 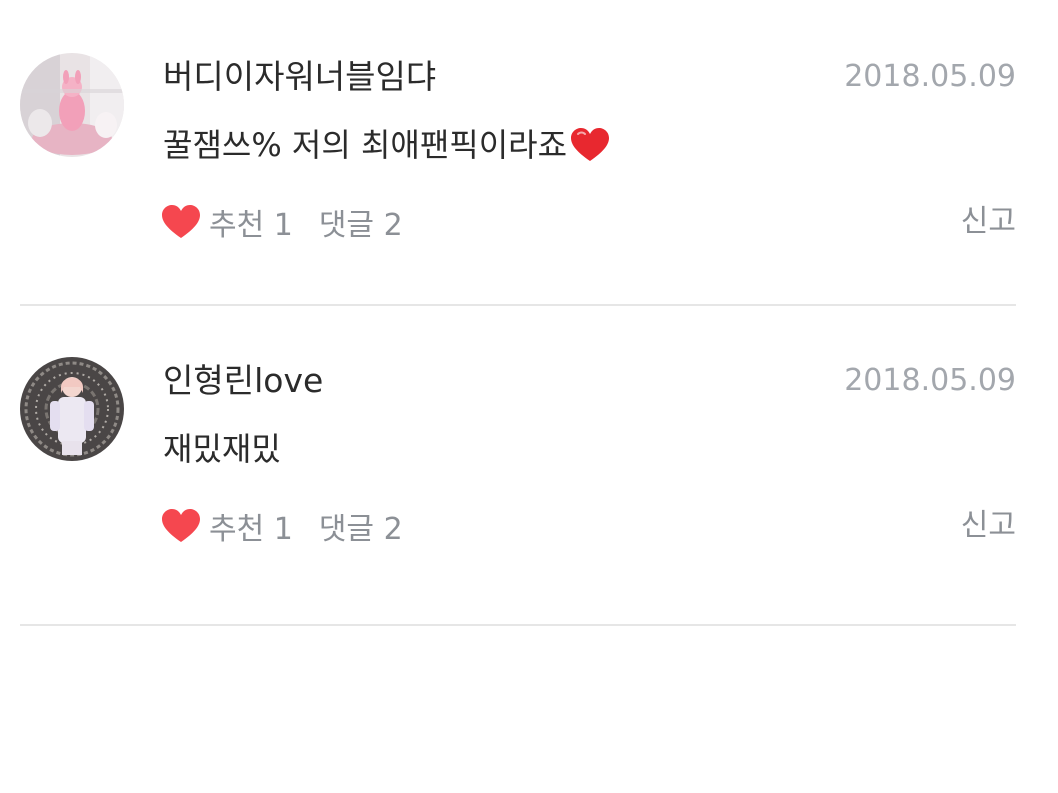 What do you see at coordinates (243, 381) in the screenshot?
I see `comment-author: 인형린love` at bounding box center [243, 381].